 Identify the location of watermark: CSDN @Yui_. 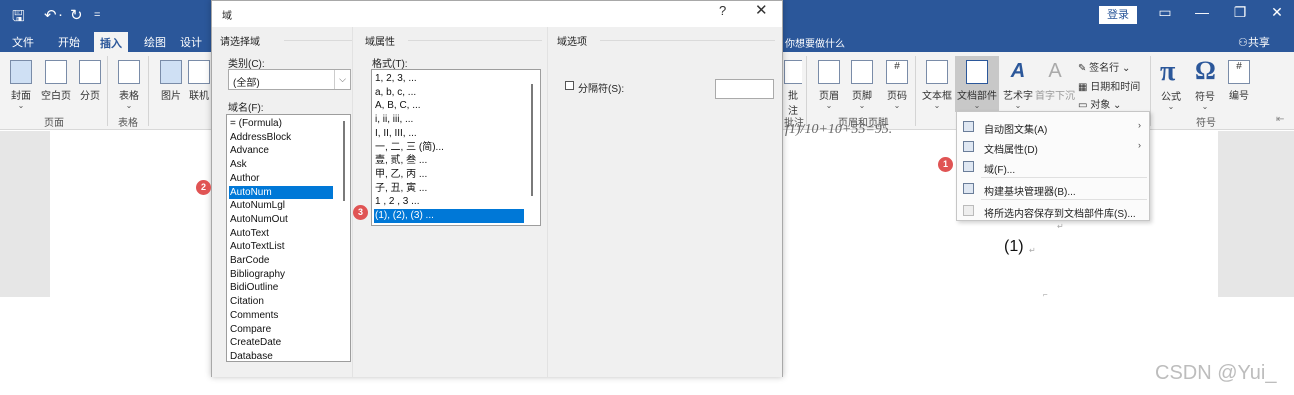
(1216, 373).